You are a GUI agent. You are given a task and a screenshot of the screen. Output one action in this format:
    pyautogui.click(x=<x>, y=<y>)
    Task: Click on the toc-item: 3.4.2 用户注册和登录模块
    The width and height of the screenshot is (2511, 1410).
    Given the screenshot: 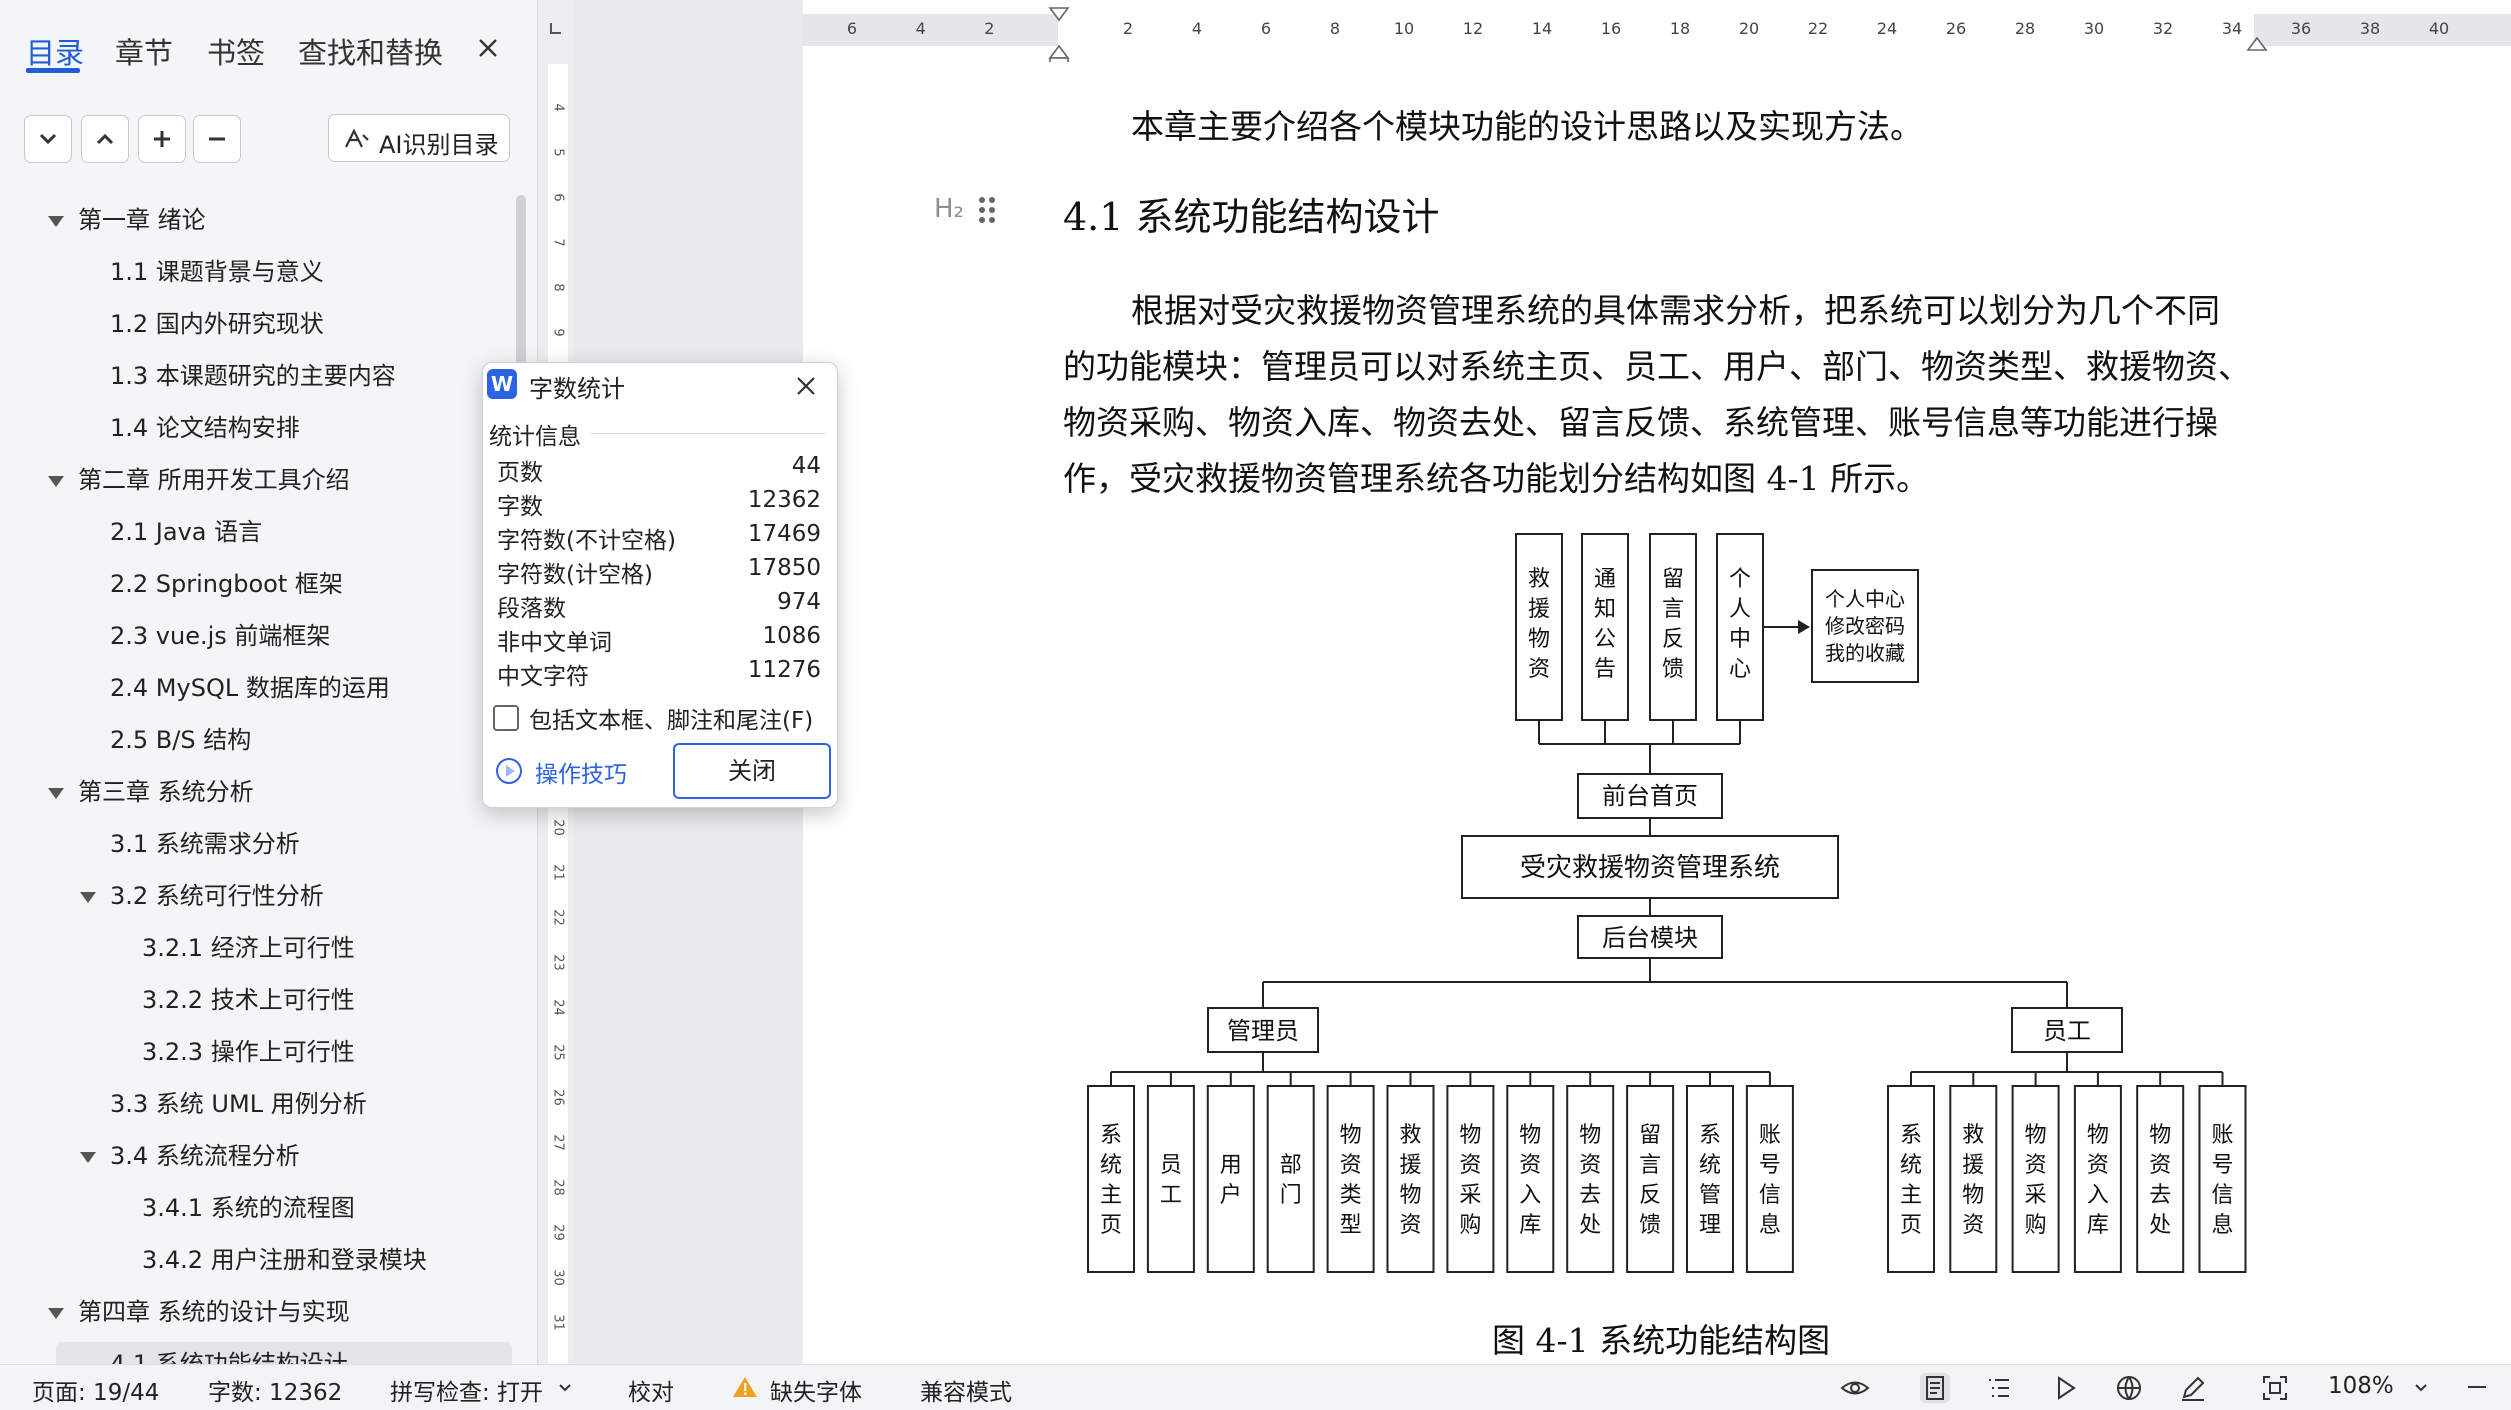 What is the action you would take?
    pyautogui.click(x=256, y=1264)
    